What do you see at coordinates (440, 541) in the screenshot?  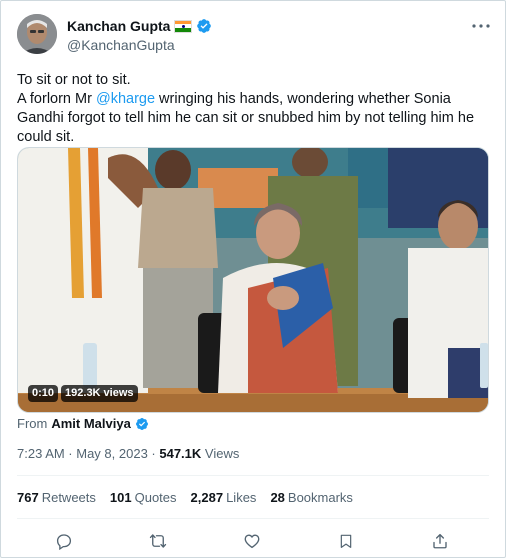 I see `share-icon` at bounding box center [440, 541].